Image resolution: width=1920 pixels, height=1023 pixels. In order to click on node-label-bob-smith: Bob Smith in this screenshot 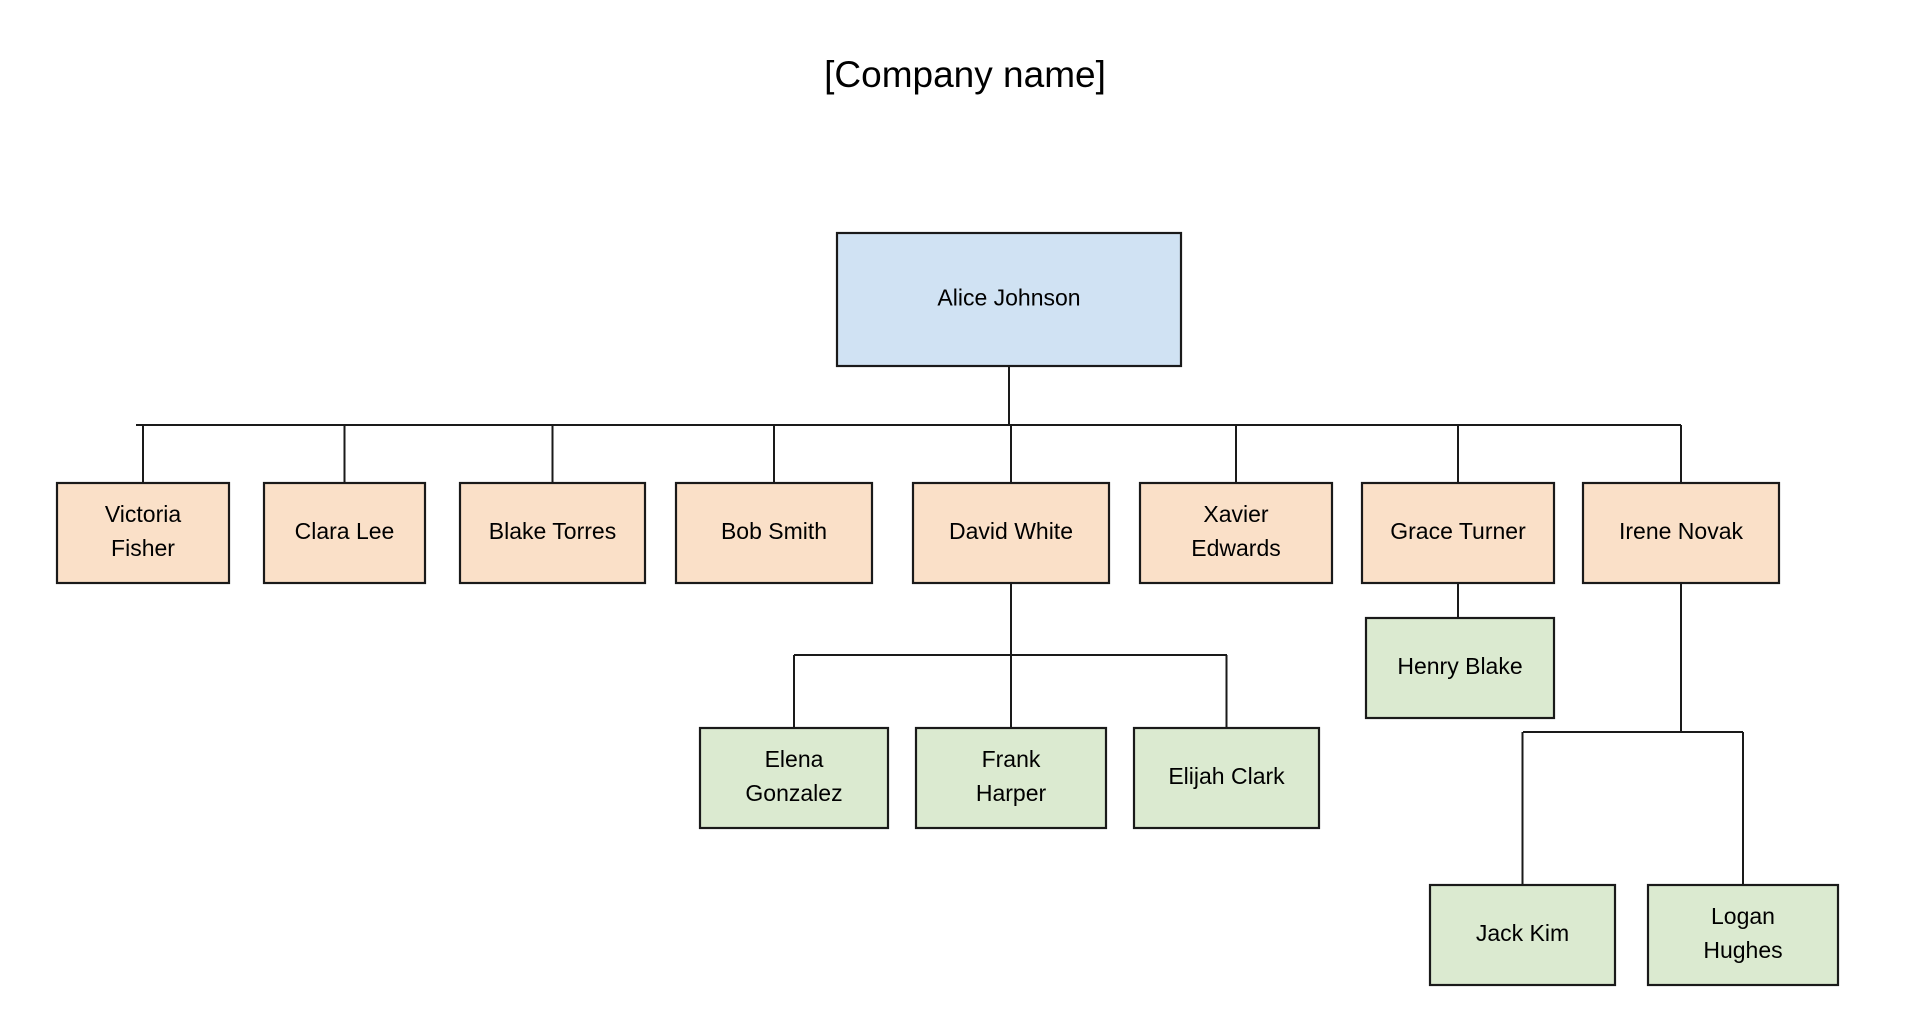, I will do `click(774, 531)`.